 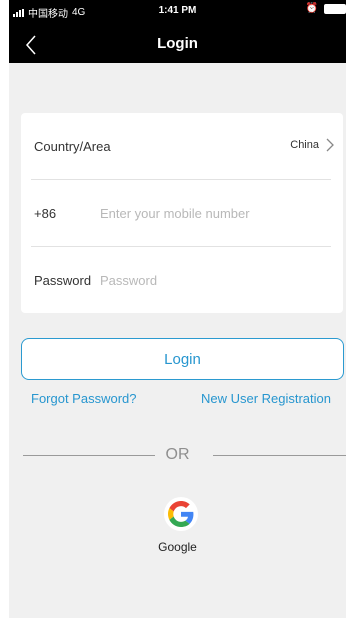 I want to click on alarm-icon: ⏰, so click(x=311, y=8).